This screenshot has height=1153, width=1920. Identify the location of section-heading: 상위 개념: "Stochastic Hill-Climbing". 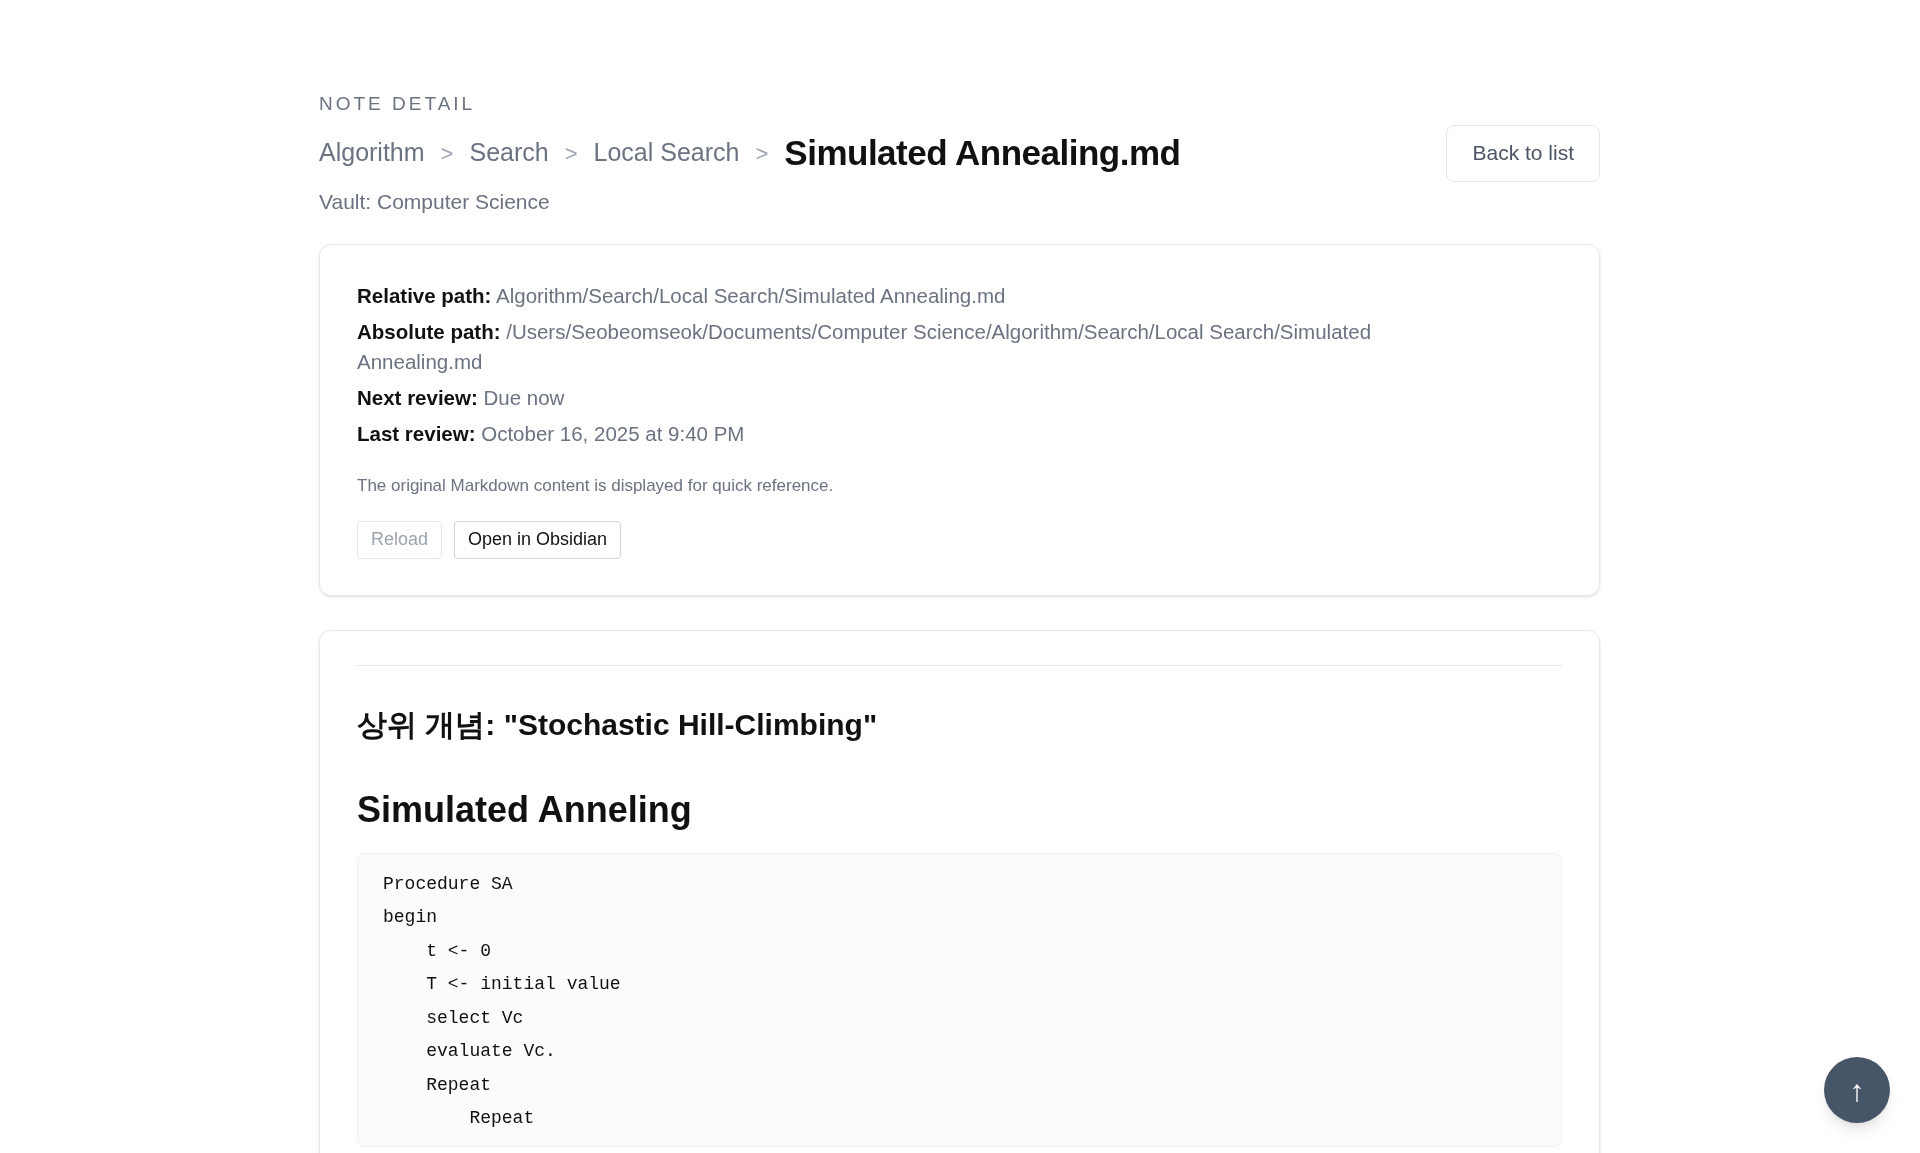
(618, 724).